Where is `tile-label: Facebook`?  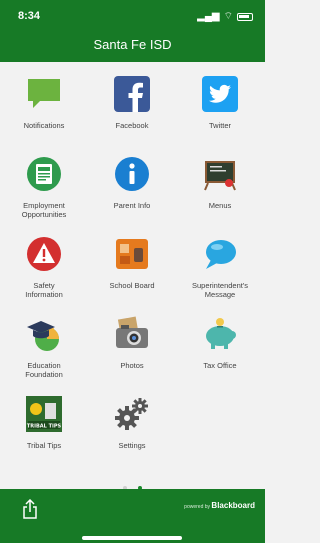
tile-label: Facebook is located at coordinates (132, 125).